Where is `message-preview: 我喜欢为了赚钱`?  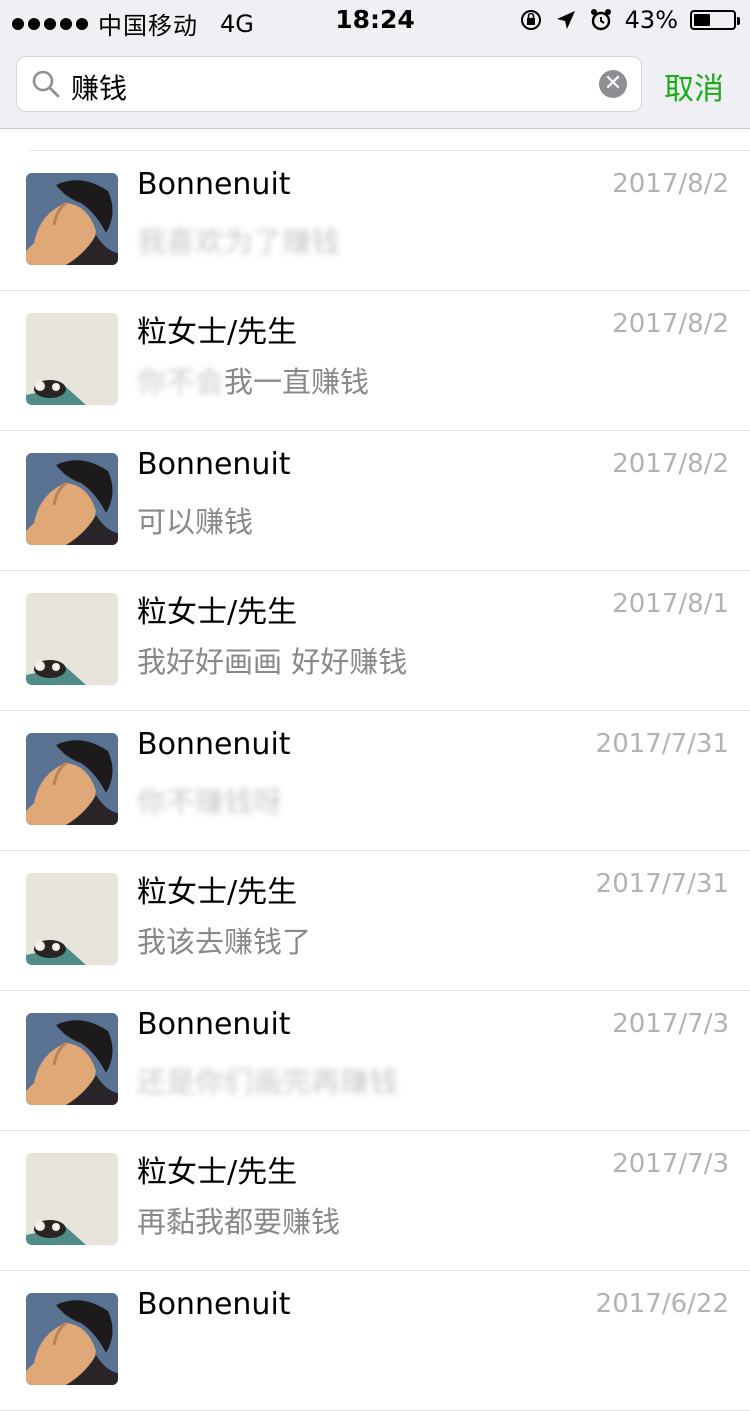
message-preview: 我喜欢为了赚钱 is located at coordinates (238, 240).